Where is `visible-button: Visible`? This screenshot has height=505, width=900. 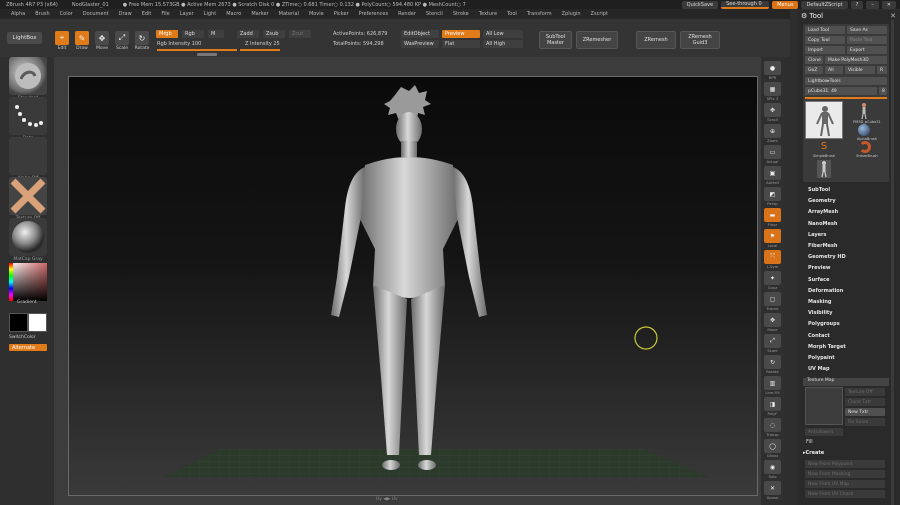
visible-button: Visible is located at coordinates (860, 70).